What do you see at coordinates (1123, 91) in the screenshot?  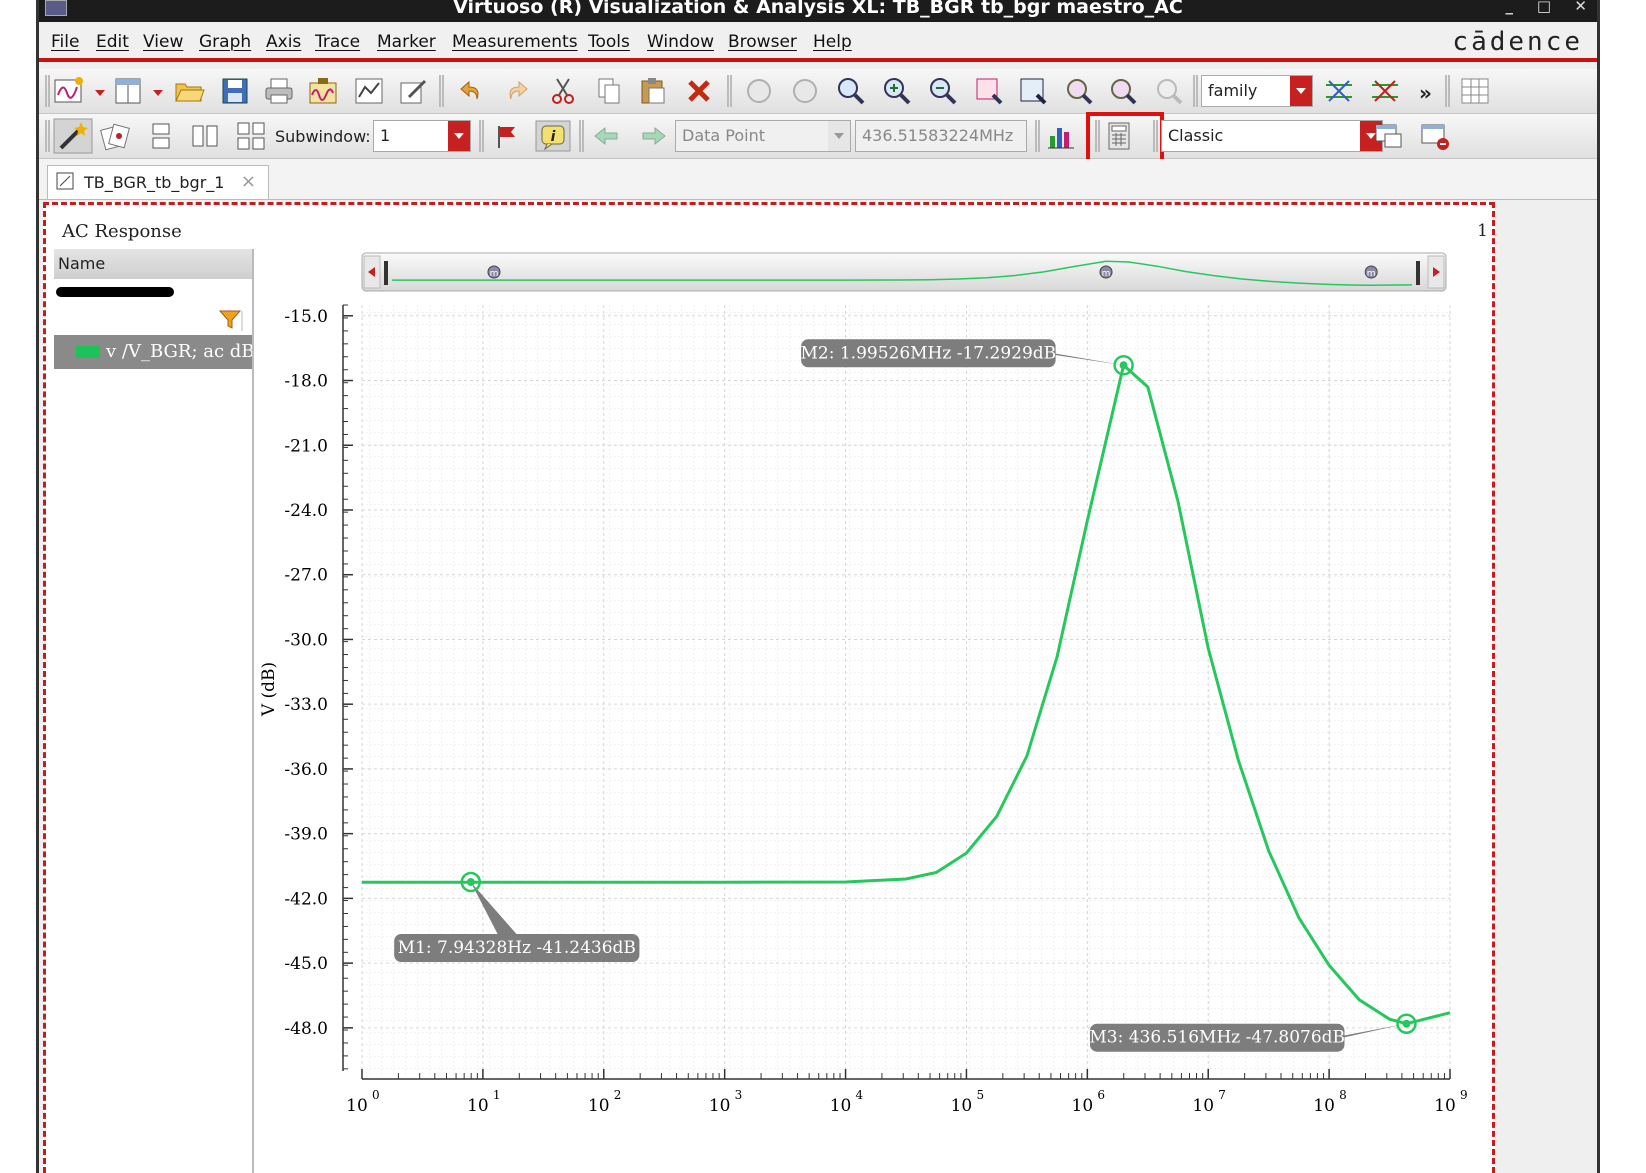 I see `zoom-xy-icon` at bounding box center [1123, 91].